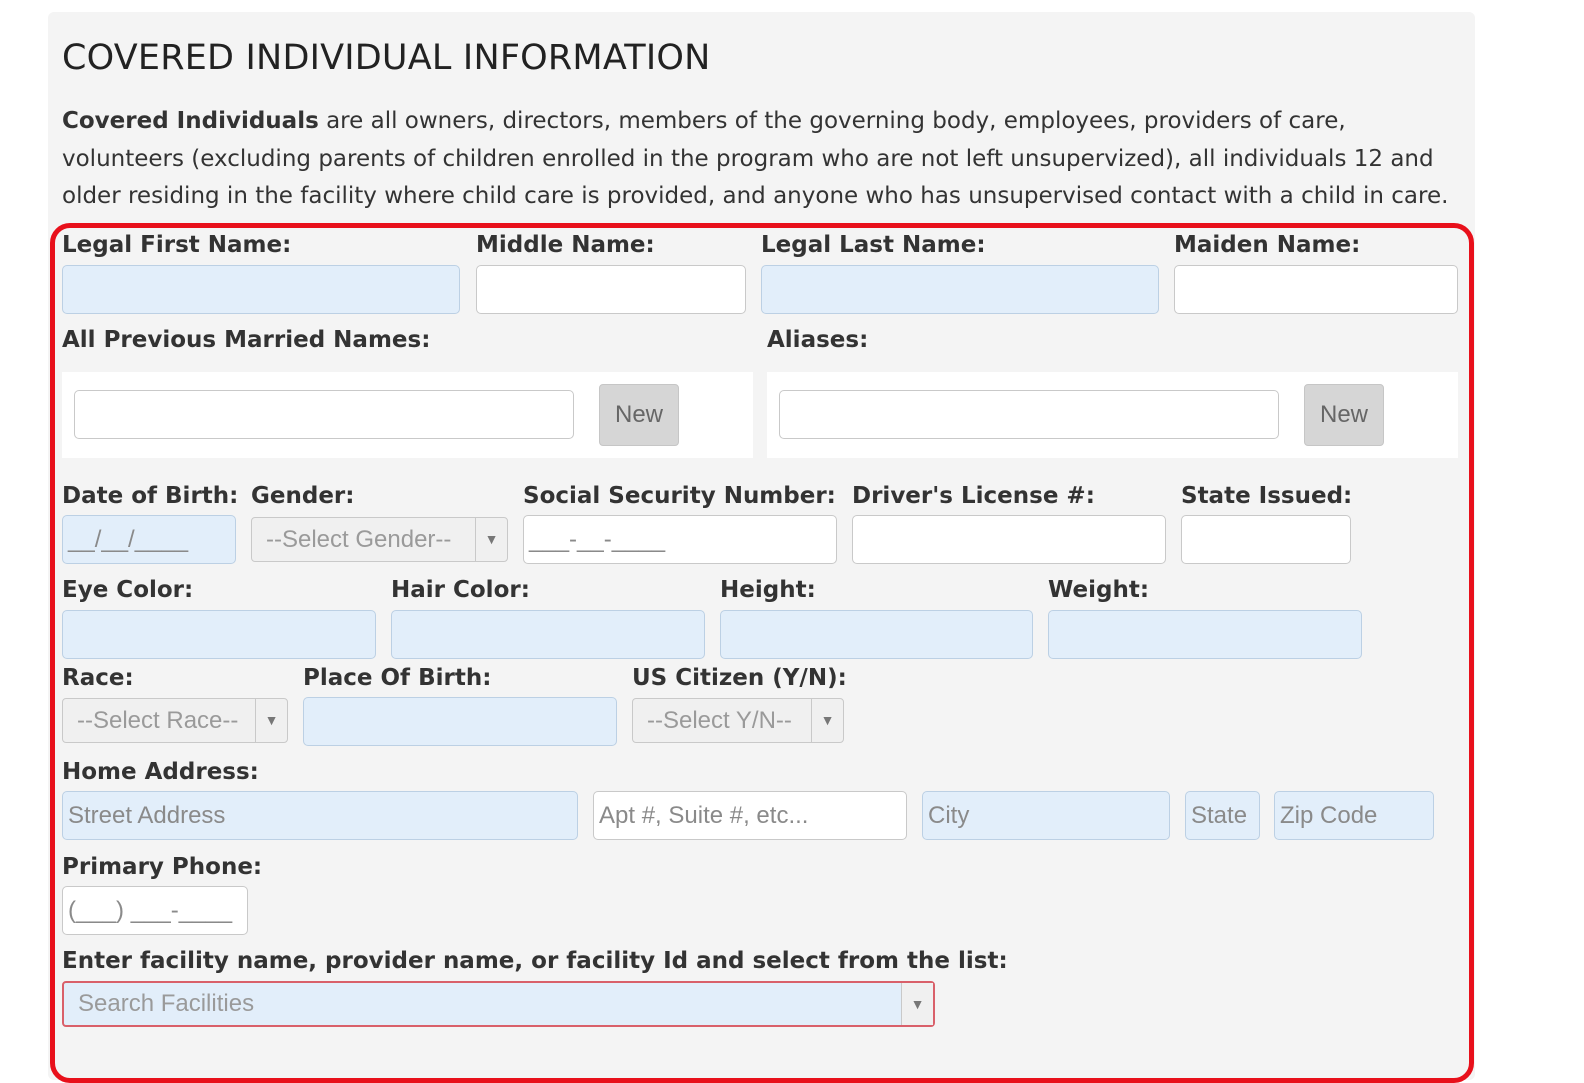 This screenshot has width=1584, height=1083. I want to click on home-address-label: Home Address:, so click(160, 772).